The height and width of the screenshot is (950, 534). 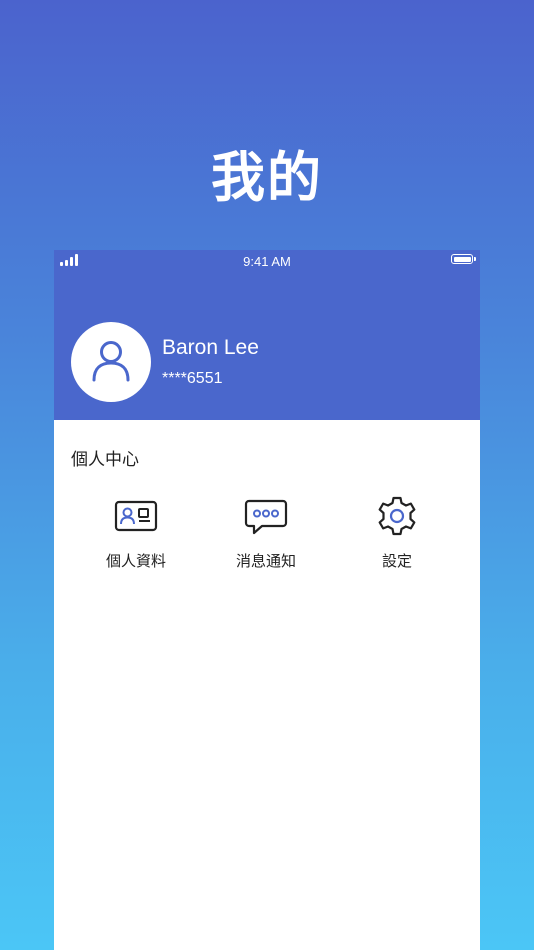 I want to click on battery-icon, so click(x=462, y=259).